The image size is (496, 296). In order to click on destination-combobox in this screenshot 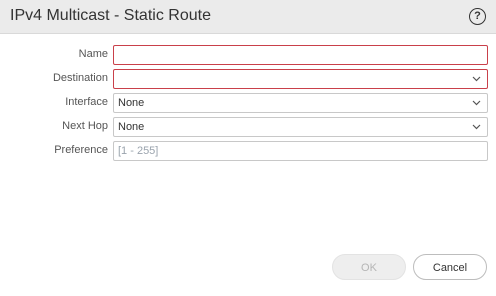, I will do `click(300, 79)`.